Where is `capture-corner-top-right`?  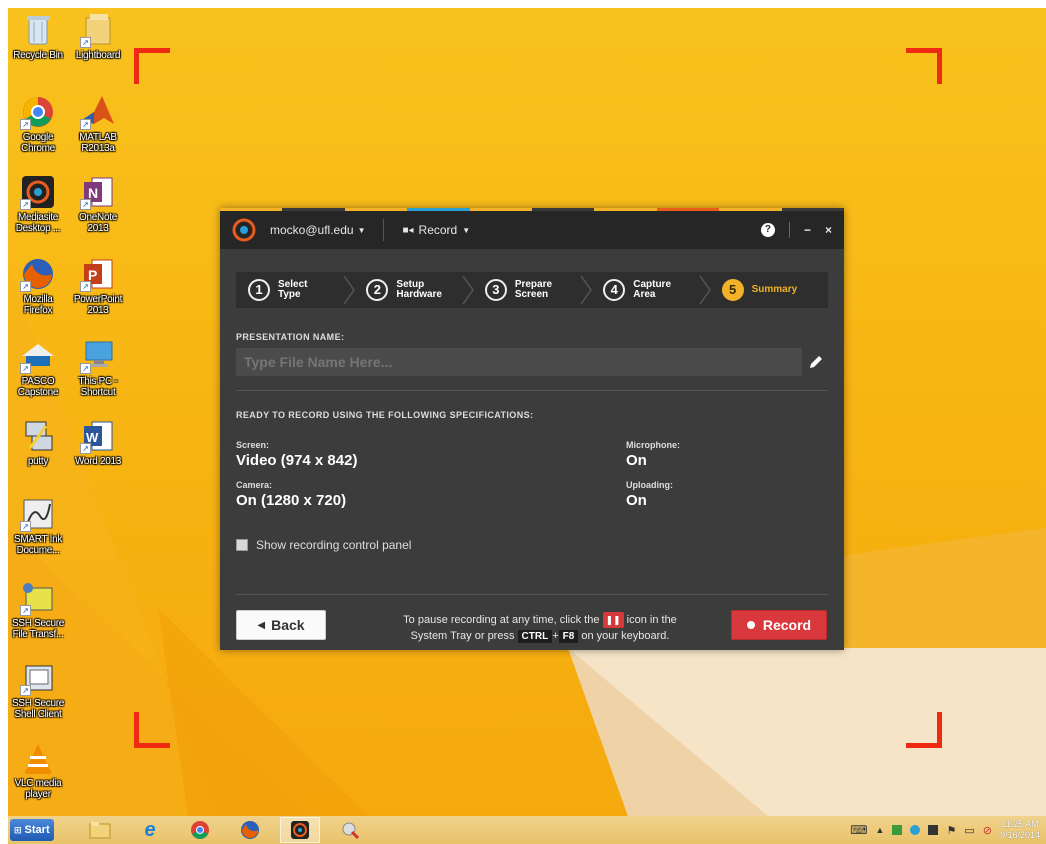
capture-corner-top-right is located at coordinates (924, 66).